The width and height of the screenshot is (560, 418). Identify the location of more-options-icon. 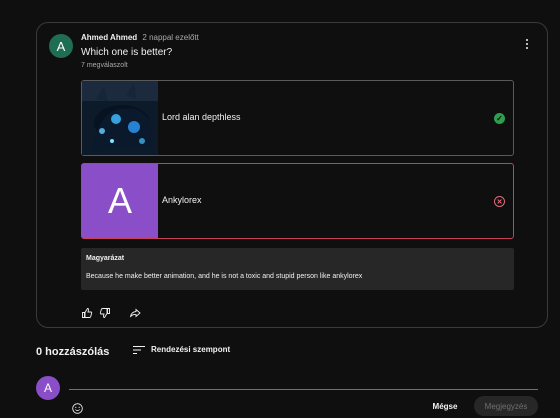
(527, 45).